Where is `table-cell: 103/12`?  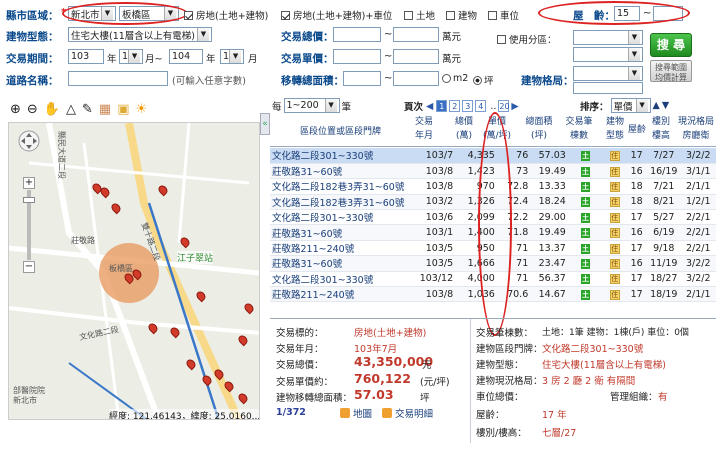
table-cell: 103/12 is located at coordinates (436, 279).